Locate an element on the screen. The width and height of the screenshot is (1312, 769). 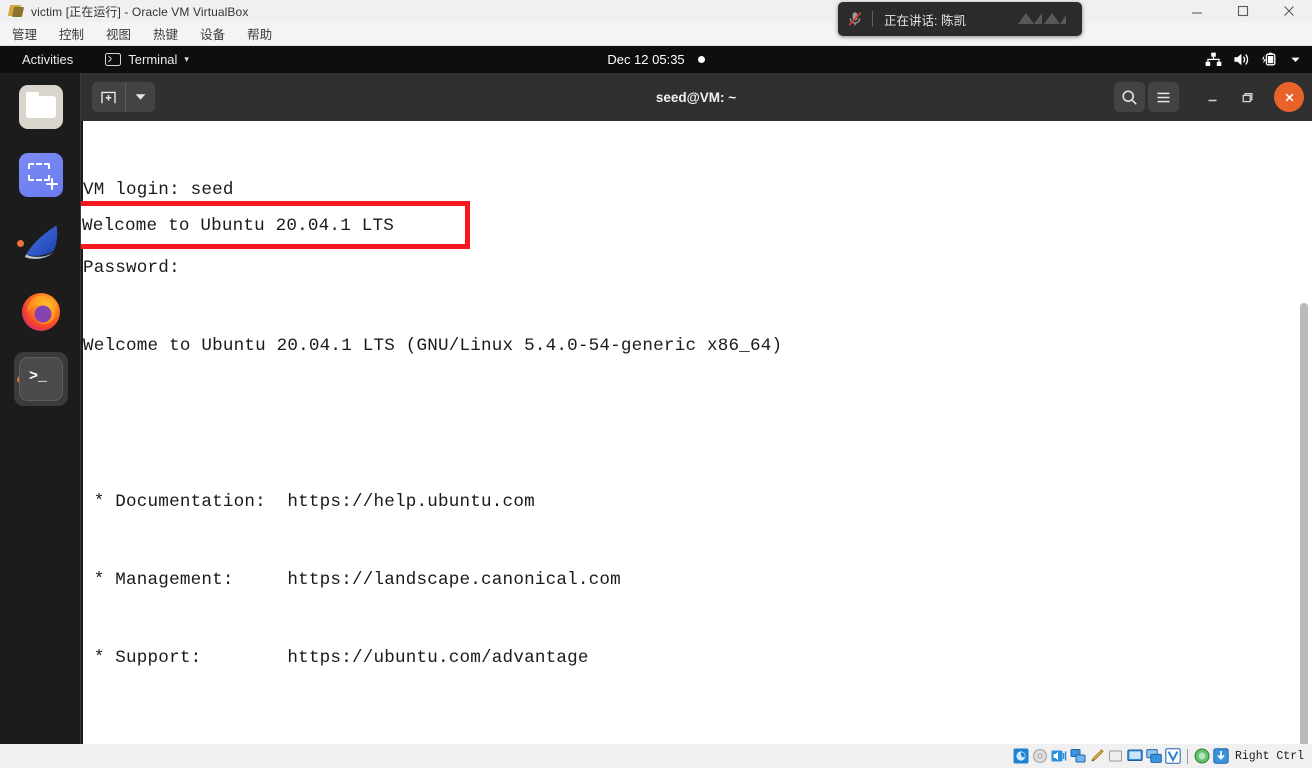
overlay-divider is located at coordinates (872, 19).